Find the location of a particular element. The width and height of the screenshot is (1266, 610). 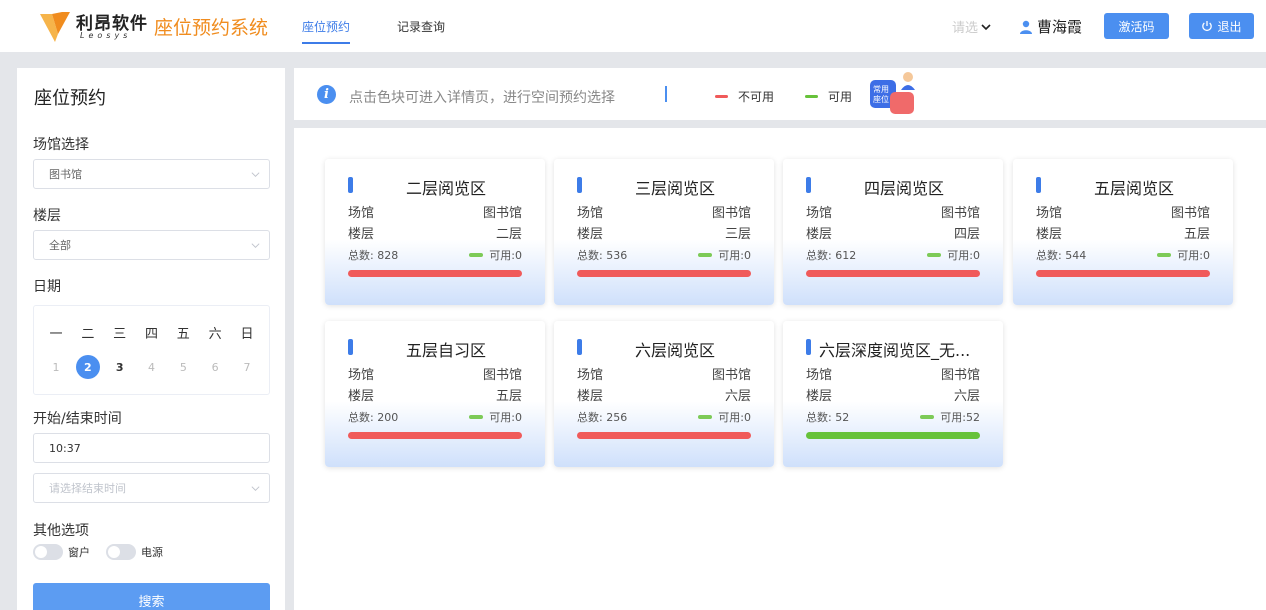

window-option-label: 窗户 is located at coordinates (79, 552).